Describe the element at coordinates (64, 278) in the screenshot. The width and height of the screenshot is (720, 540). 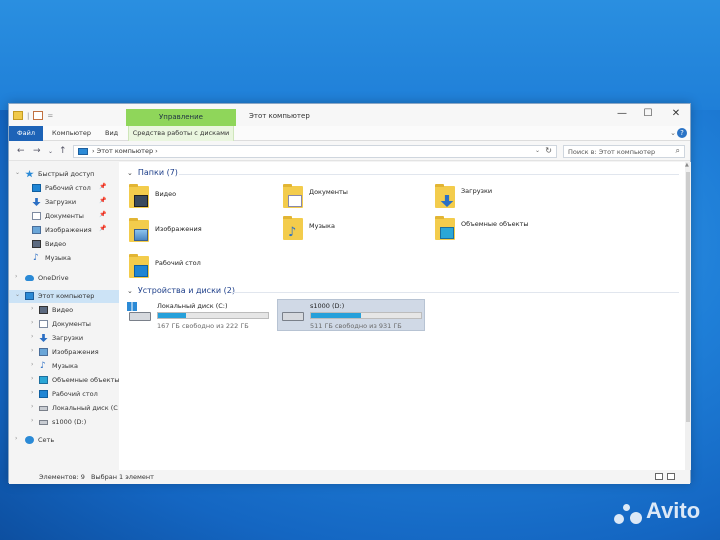
I see `sidebar-item-onedrive: › OneDrive` at that location.